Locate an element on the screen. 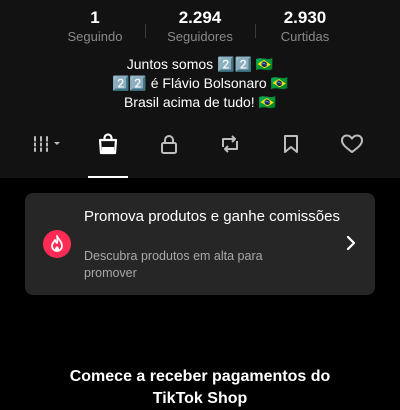  promo-icon-badge is located at coordinates (57, 244).